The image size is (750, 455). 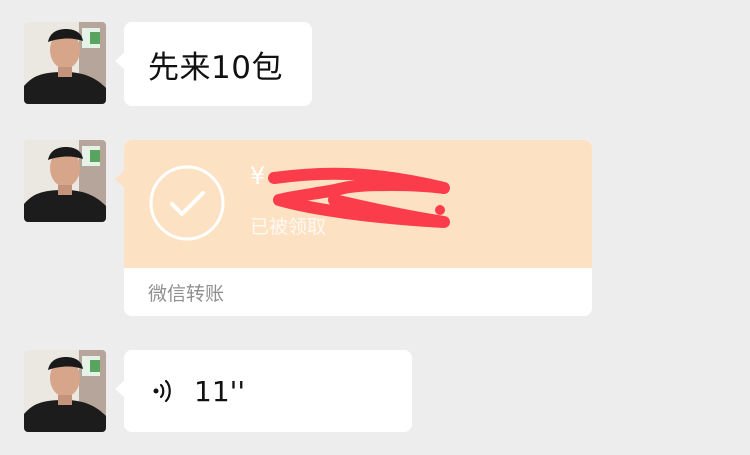 What do you see at coordinates (187, 203) in the screenshot?
I see `check-circle-icon` at bounding box center [187, 203].